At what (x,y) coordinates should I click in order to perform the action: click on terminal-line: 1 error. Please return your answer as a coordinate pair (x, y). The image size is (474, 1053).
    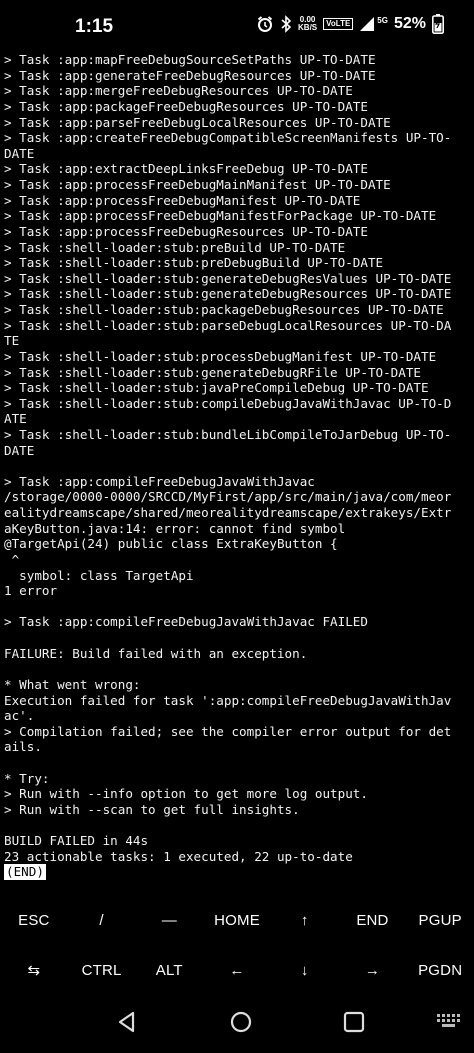
    Looking at the image, I should click on (31, 591).